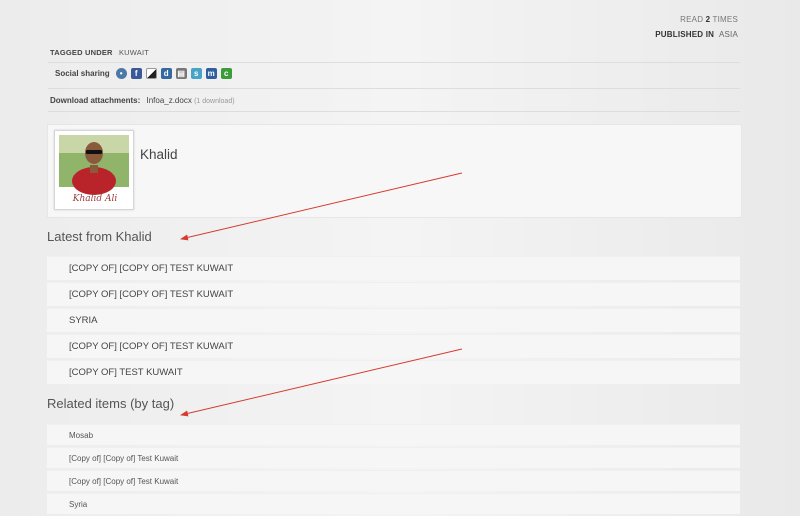 This screenshot has height=516, width=800. I want to click on related-title: Related items (by tag), so click(111, 403).